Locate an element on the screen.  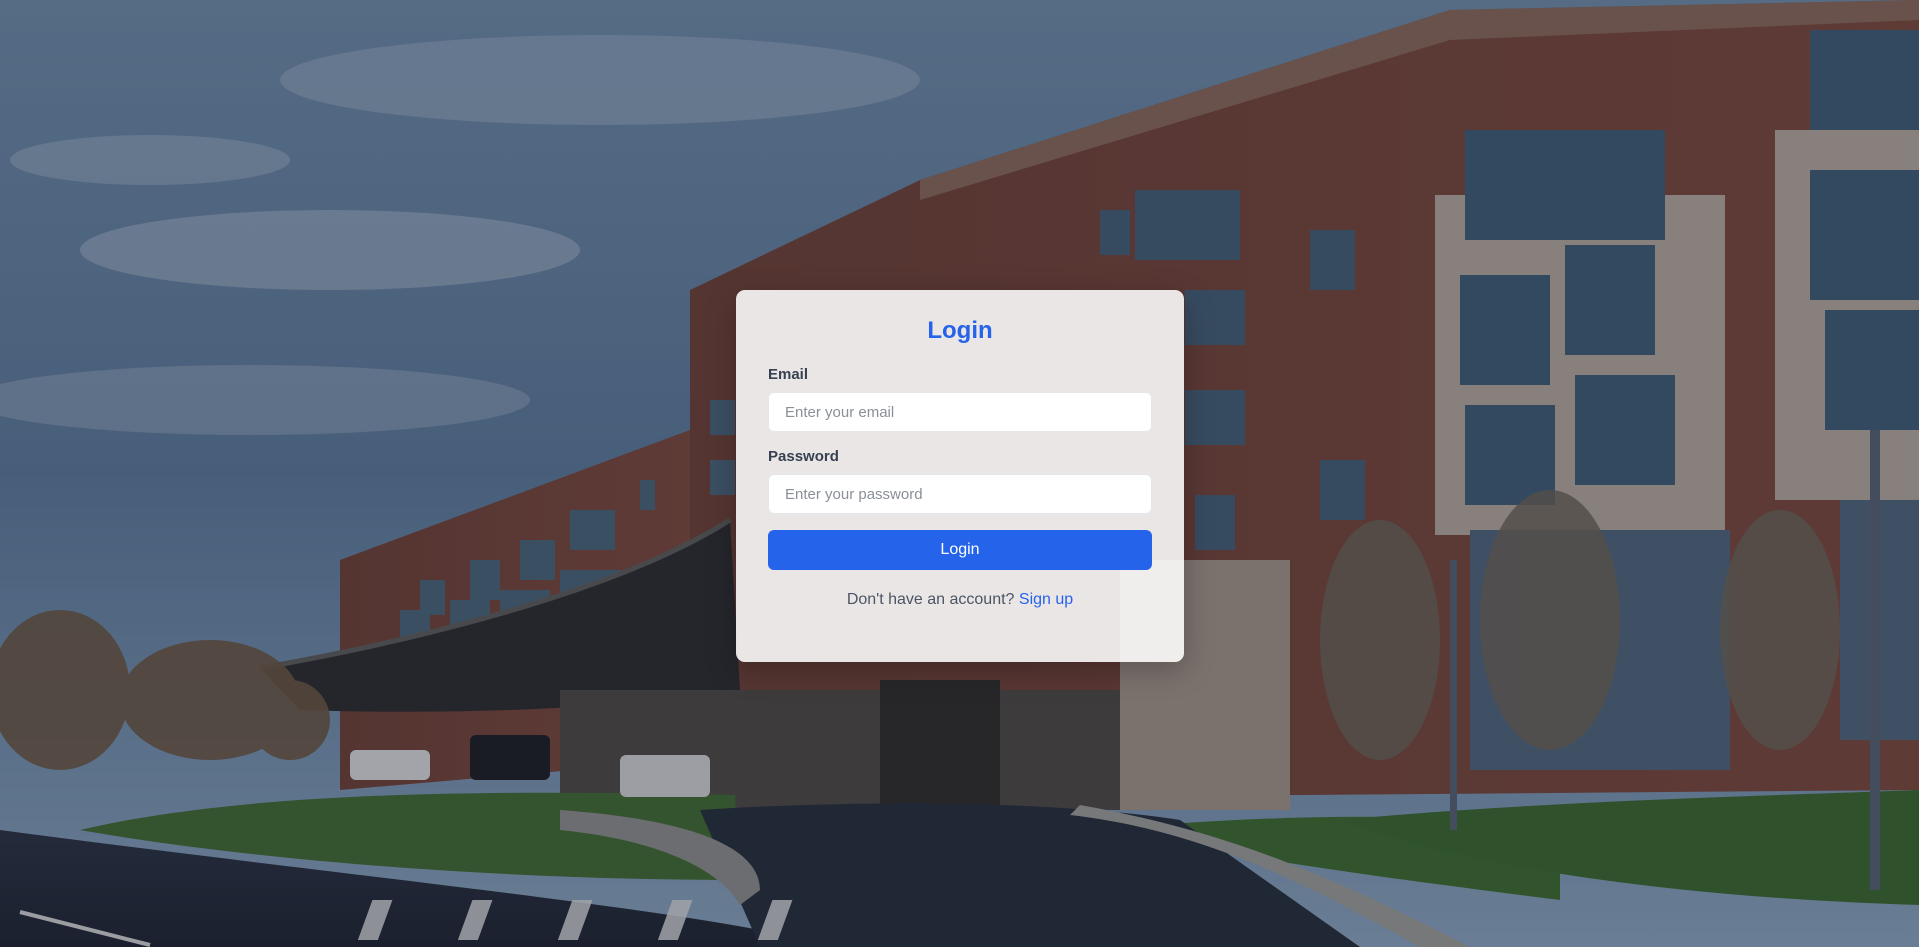
signup-prompt-line: Don't have an account? Sign up is located at coordinates (960, 600).